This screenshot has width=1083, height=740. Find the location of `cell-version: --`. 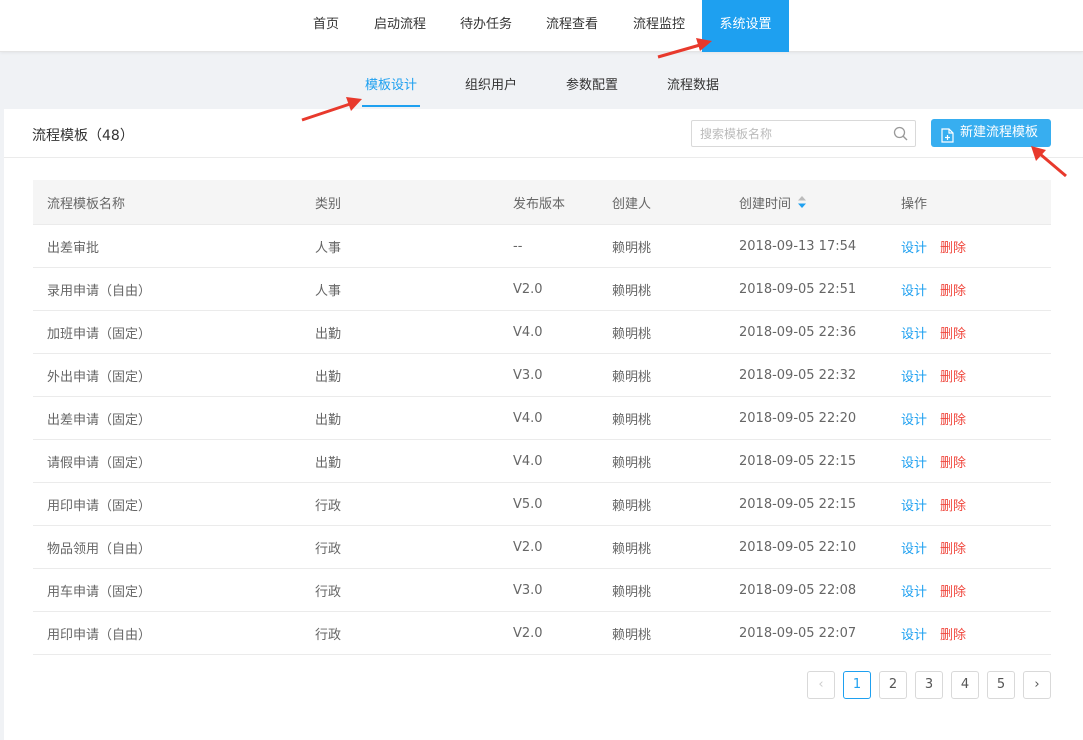

cell-version: -- is located at coordinates (518, 246).